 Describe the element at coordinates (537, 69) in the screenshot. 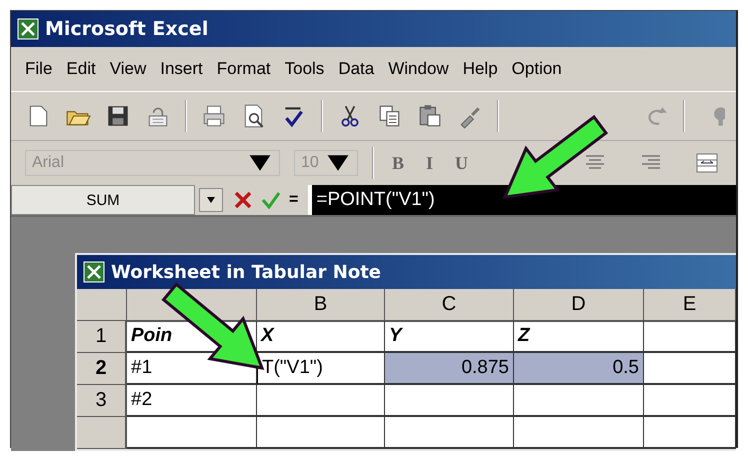

I see `menu-item: Option` at that location.